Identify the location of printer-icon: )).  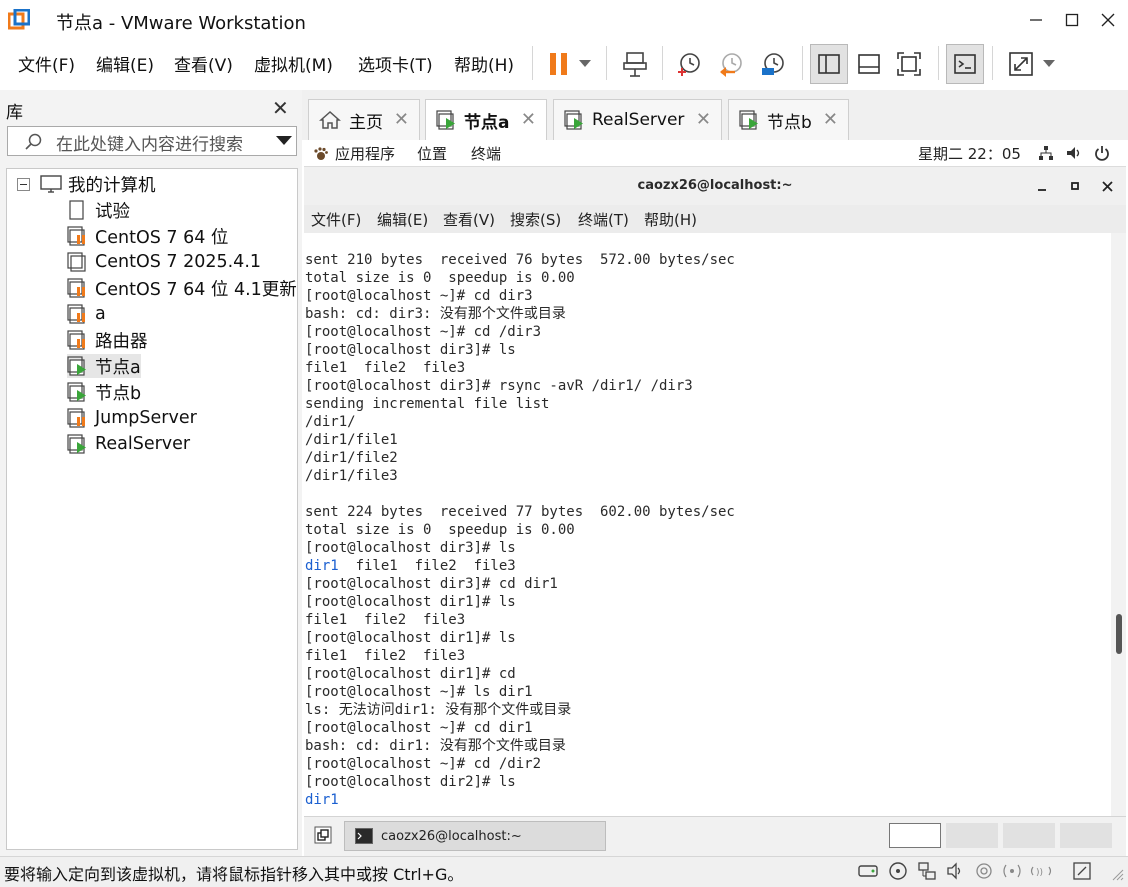
(1041, 871).